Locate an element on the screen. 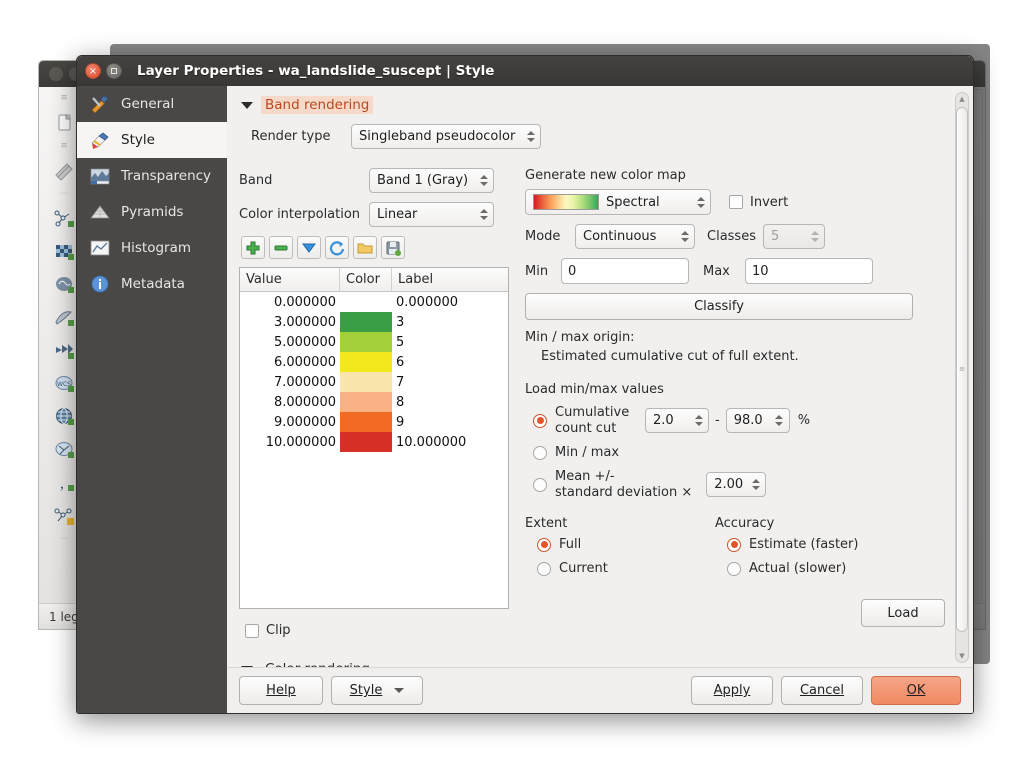 Image resolution: width=1027 pixels, height=783 pixels. scroll-up-icon: ▲ is located at coordinates (962, 99).